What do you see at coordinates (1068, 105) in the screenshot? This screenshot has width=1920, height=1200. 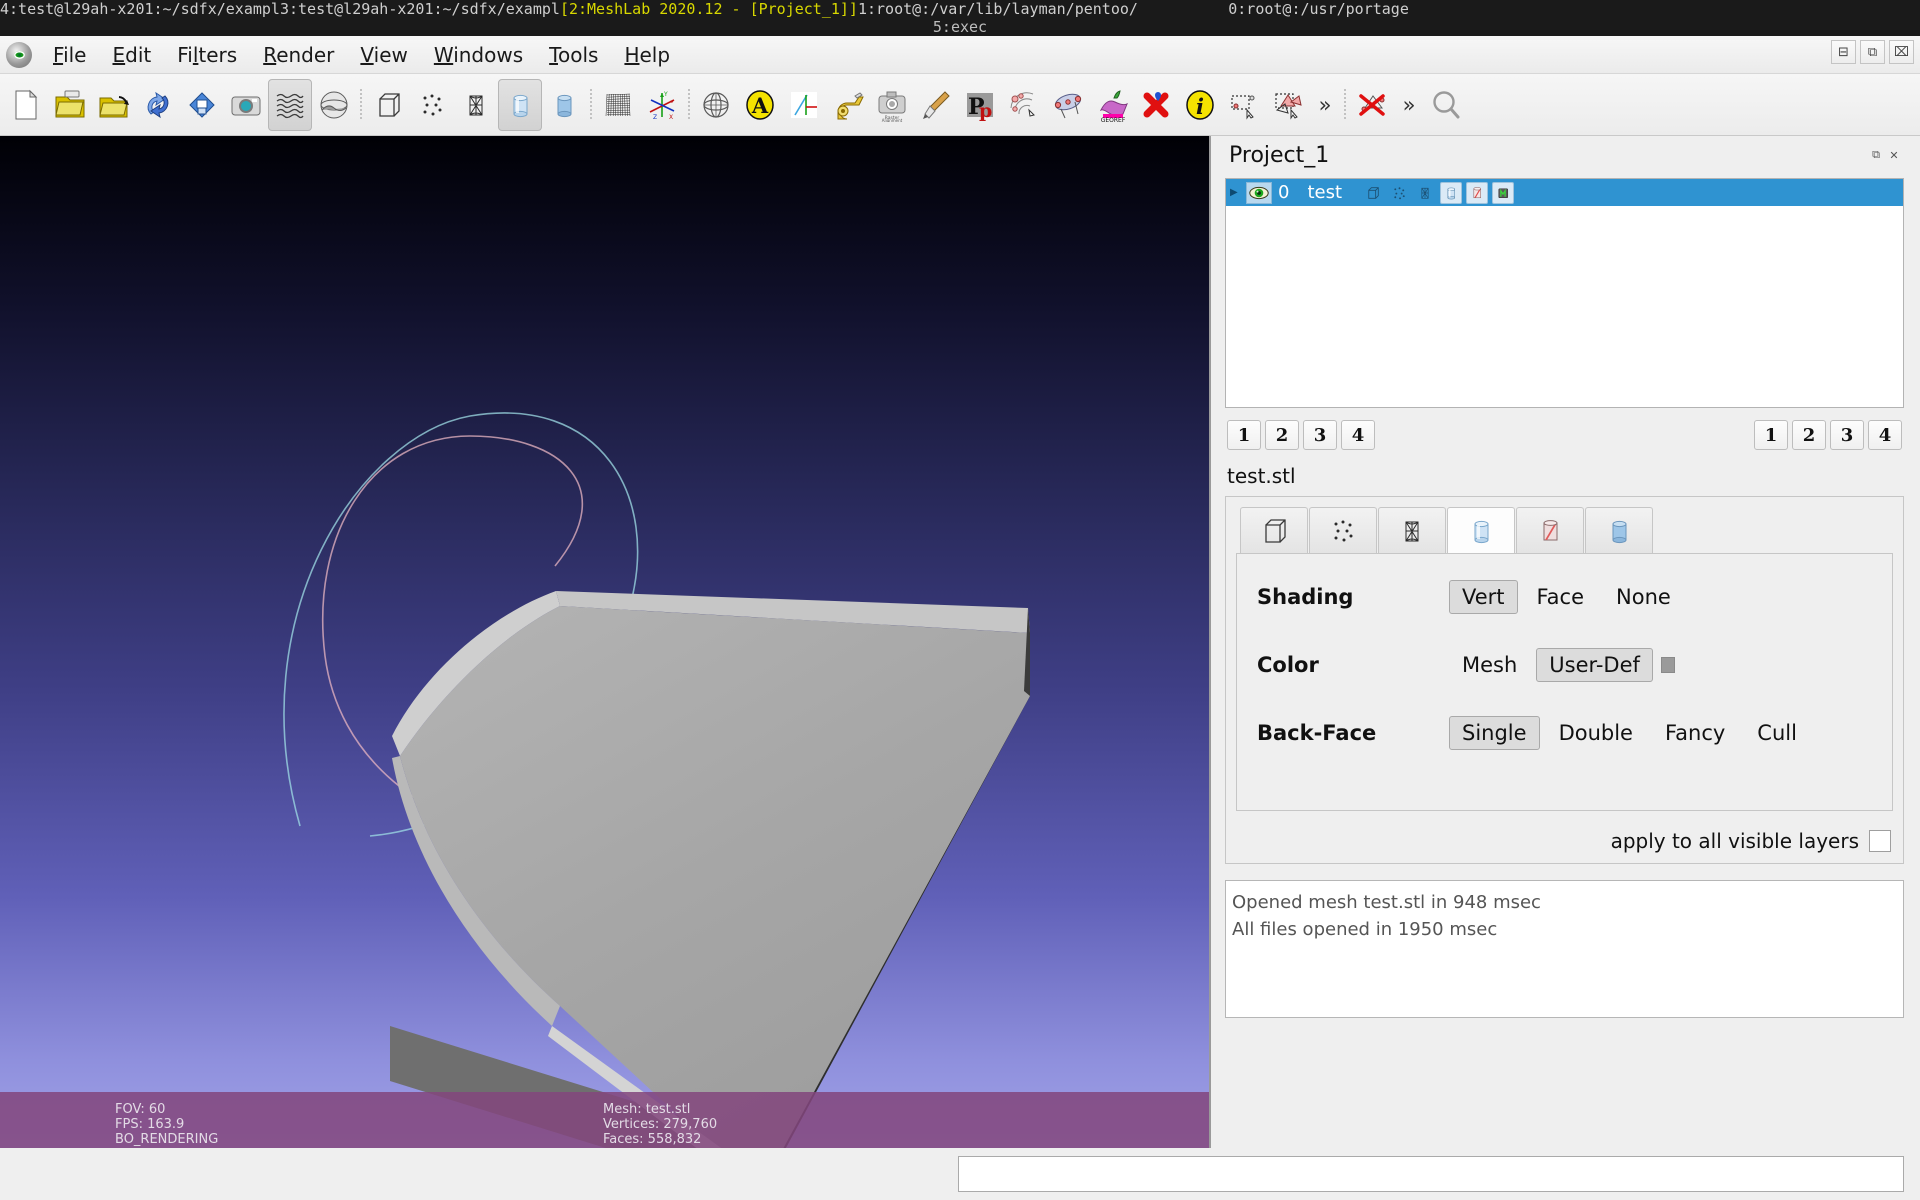 I see `point-based-glue-icon` at bounding box center [1068, 105].